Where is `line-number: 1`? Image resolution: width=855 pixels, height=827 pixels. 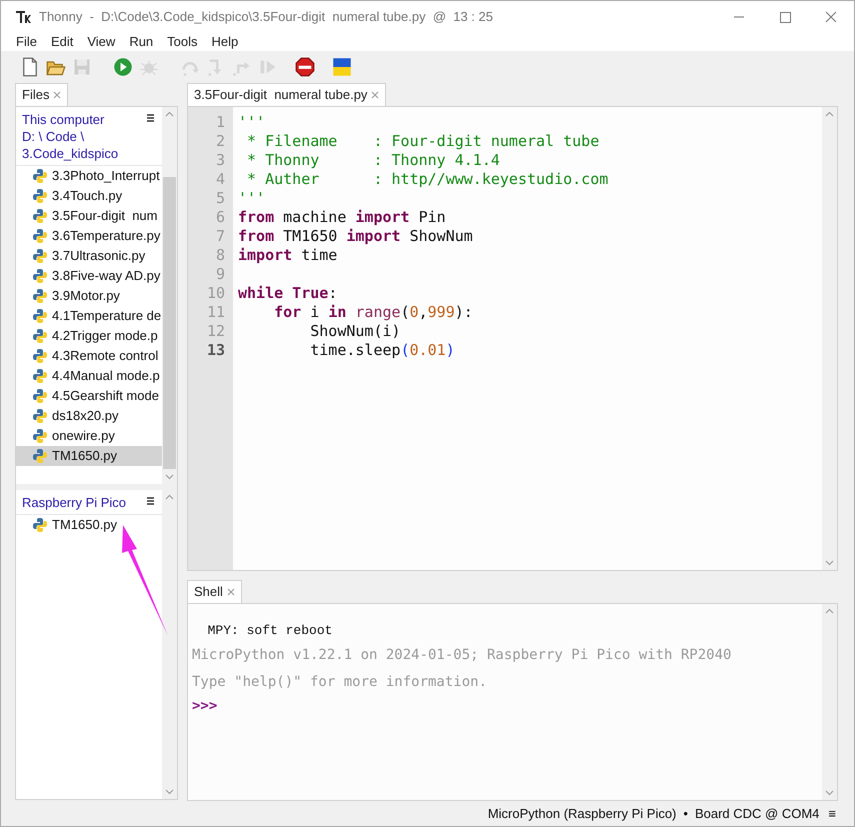
line-number: 1 is located at coordinates (220, 122).